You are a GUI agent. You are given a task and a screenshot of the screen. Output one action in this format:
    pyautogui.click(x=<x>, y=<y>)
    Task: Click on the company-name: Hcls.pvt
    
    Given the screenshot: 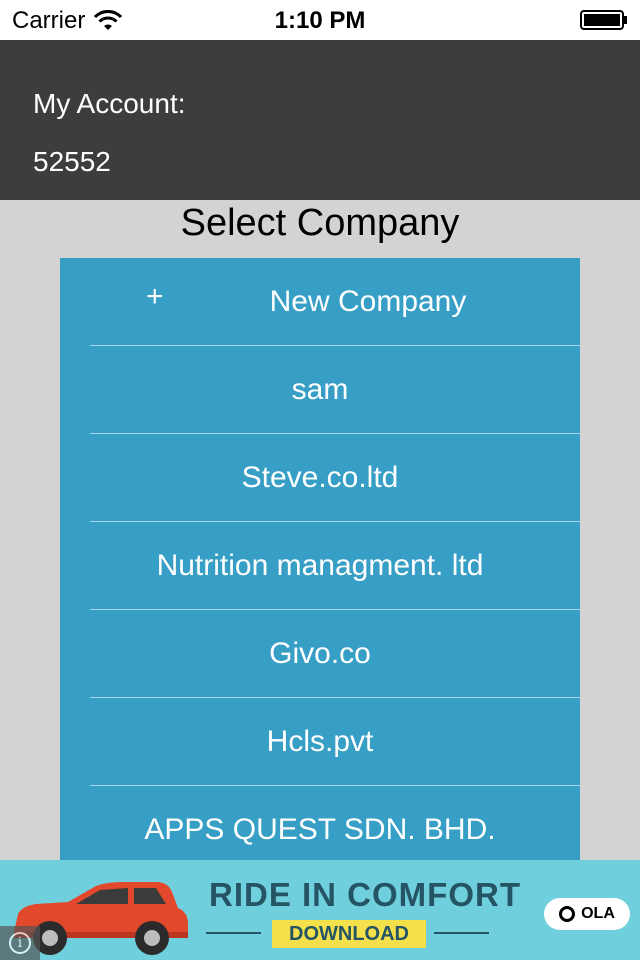 What is the action you would take?
    pyautogui.click(x=320, y=741)
    